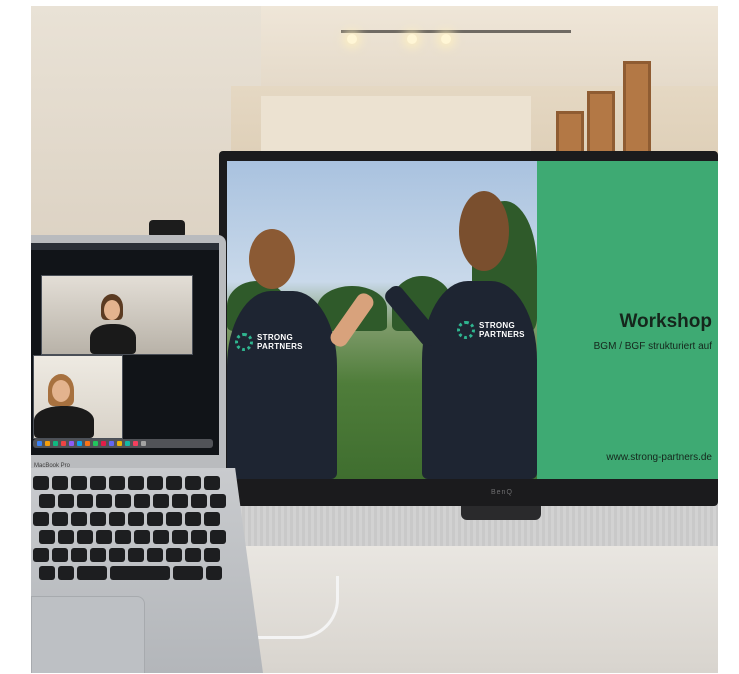  I want to click on shirt-logo-left: STRONG PARTNERS, so click(280, 342).